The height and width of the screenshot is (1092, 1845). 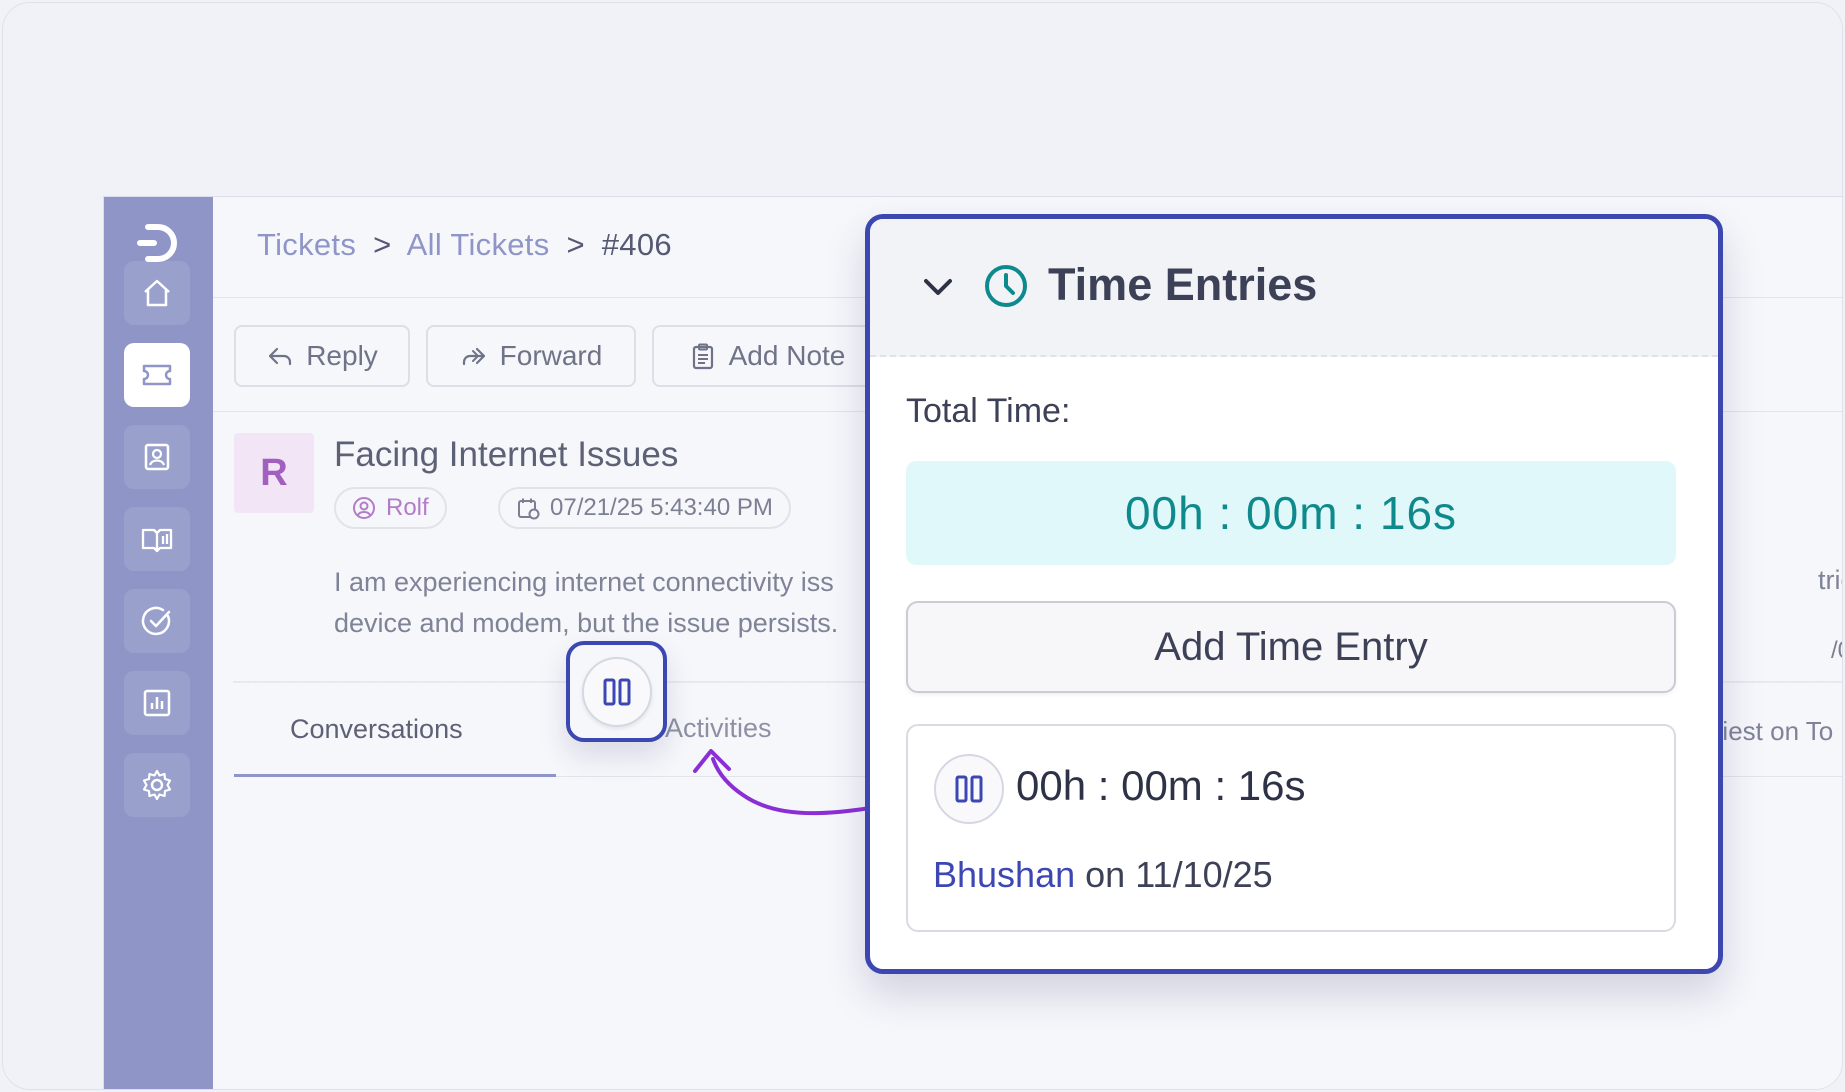 I want to click on sidebar-item-home, so click(x=157, y=293).